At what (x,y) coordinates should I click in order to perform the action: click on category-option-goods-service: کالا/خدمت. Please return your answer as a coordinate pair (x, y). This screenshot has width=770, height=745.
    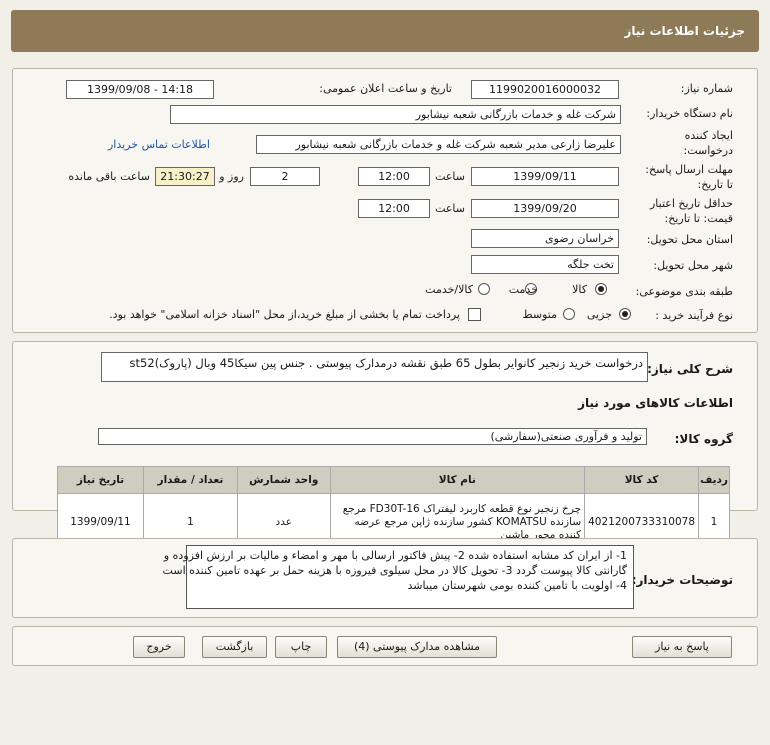
    Looking at the image, I should click on (449, 289).